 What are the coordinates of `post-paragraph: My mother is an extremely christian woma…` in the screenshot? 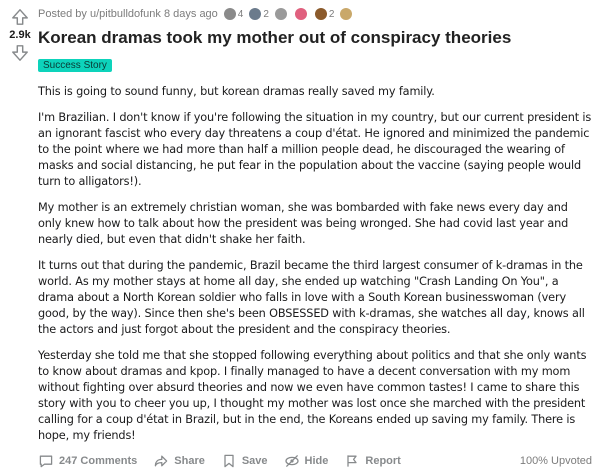 It's located at (303, 223).